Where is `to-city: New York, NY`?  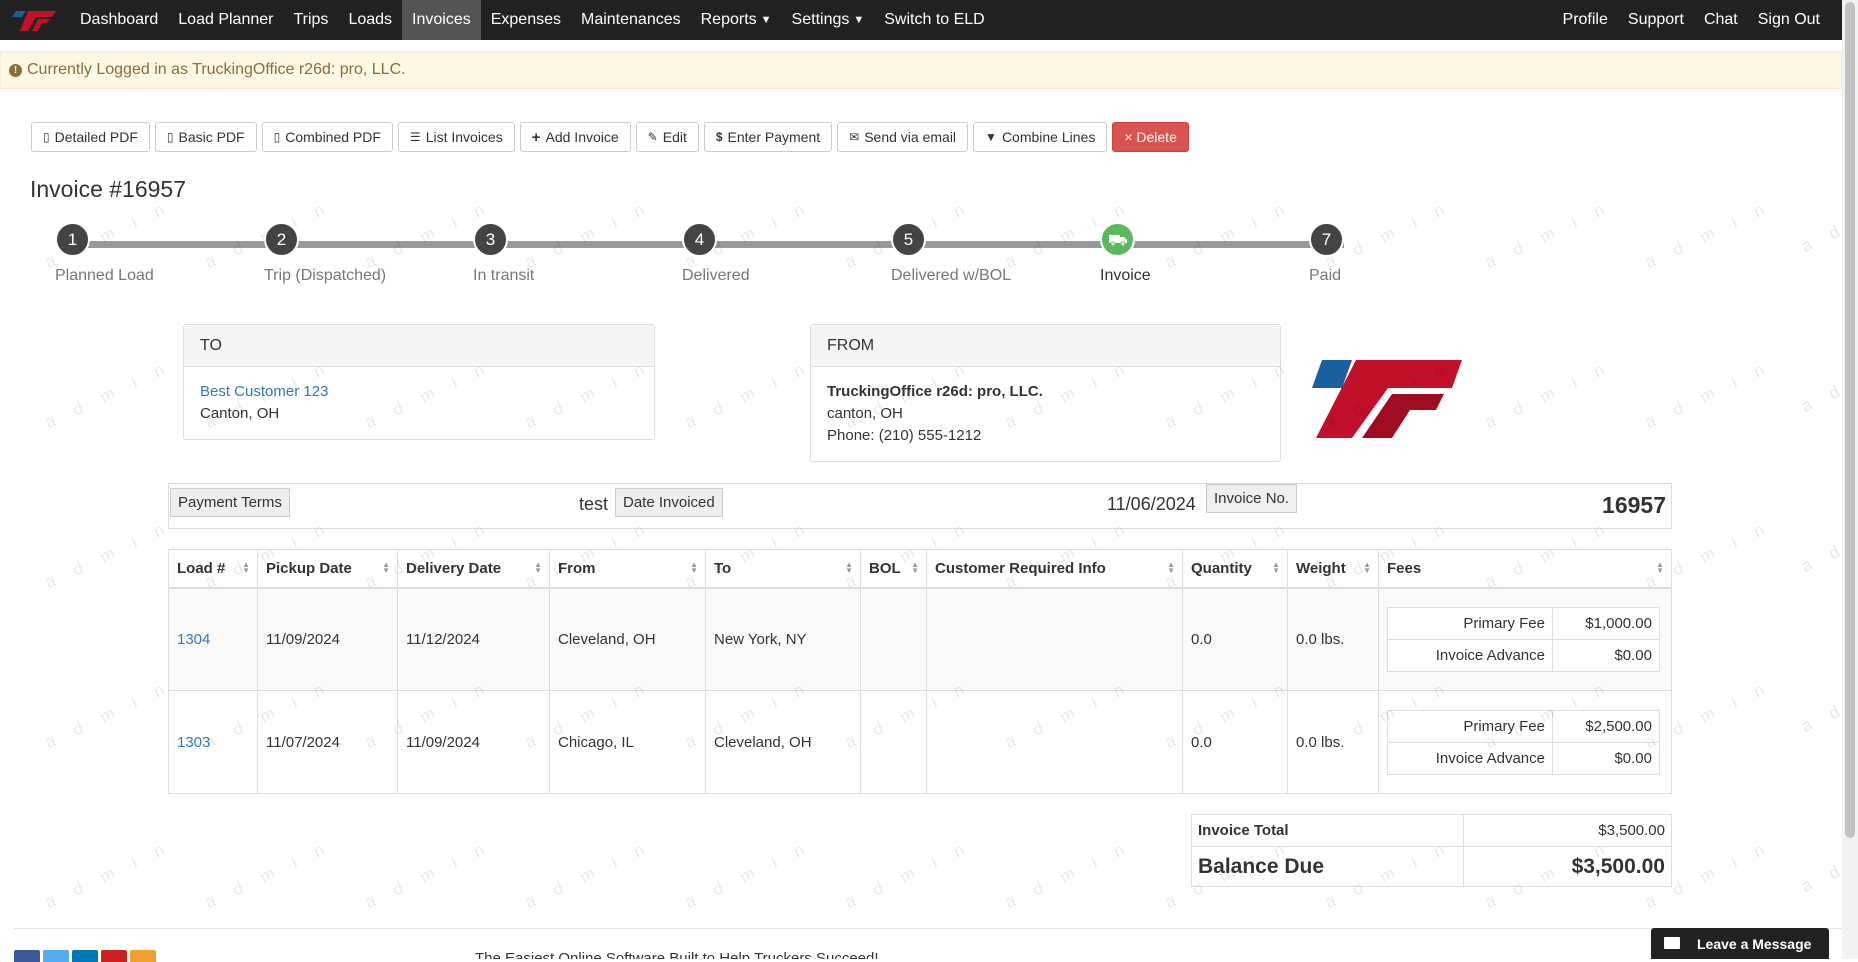 to-city: New York, NY is located at coordinates (783, 639).